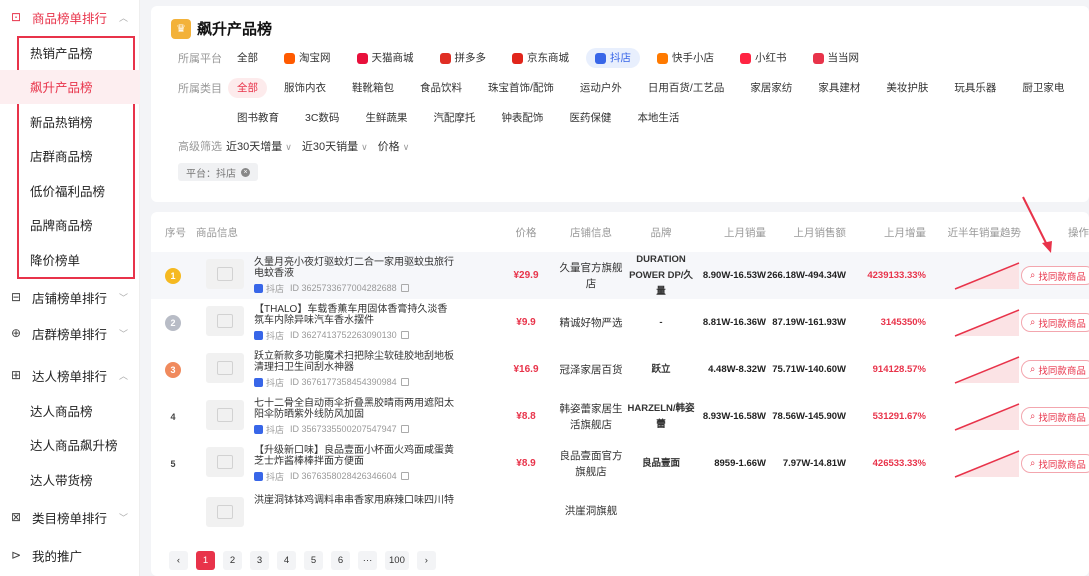 This screenshot has height=576, width=1089. I want to click on category-chip: 汽配摩托, so click(454, 118).